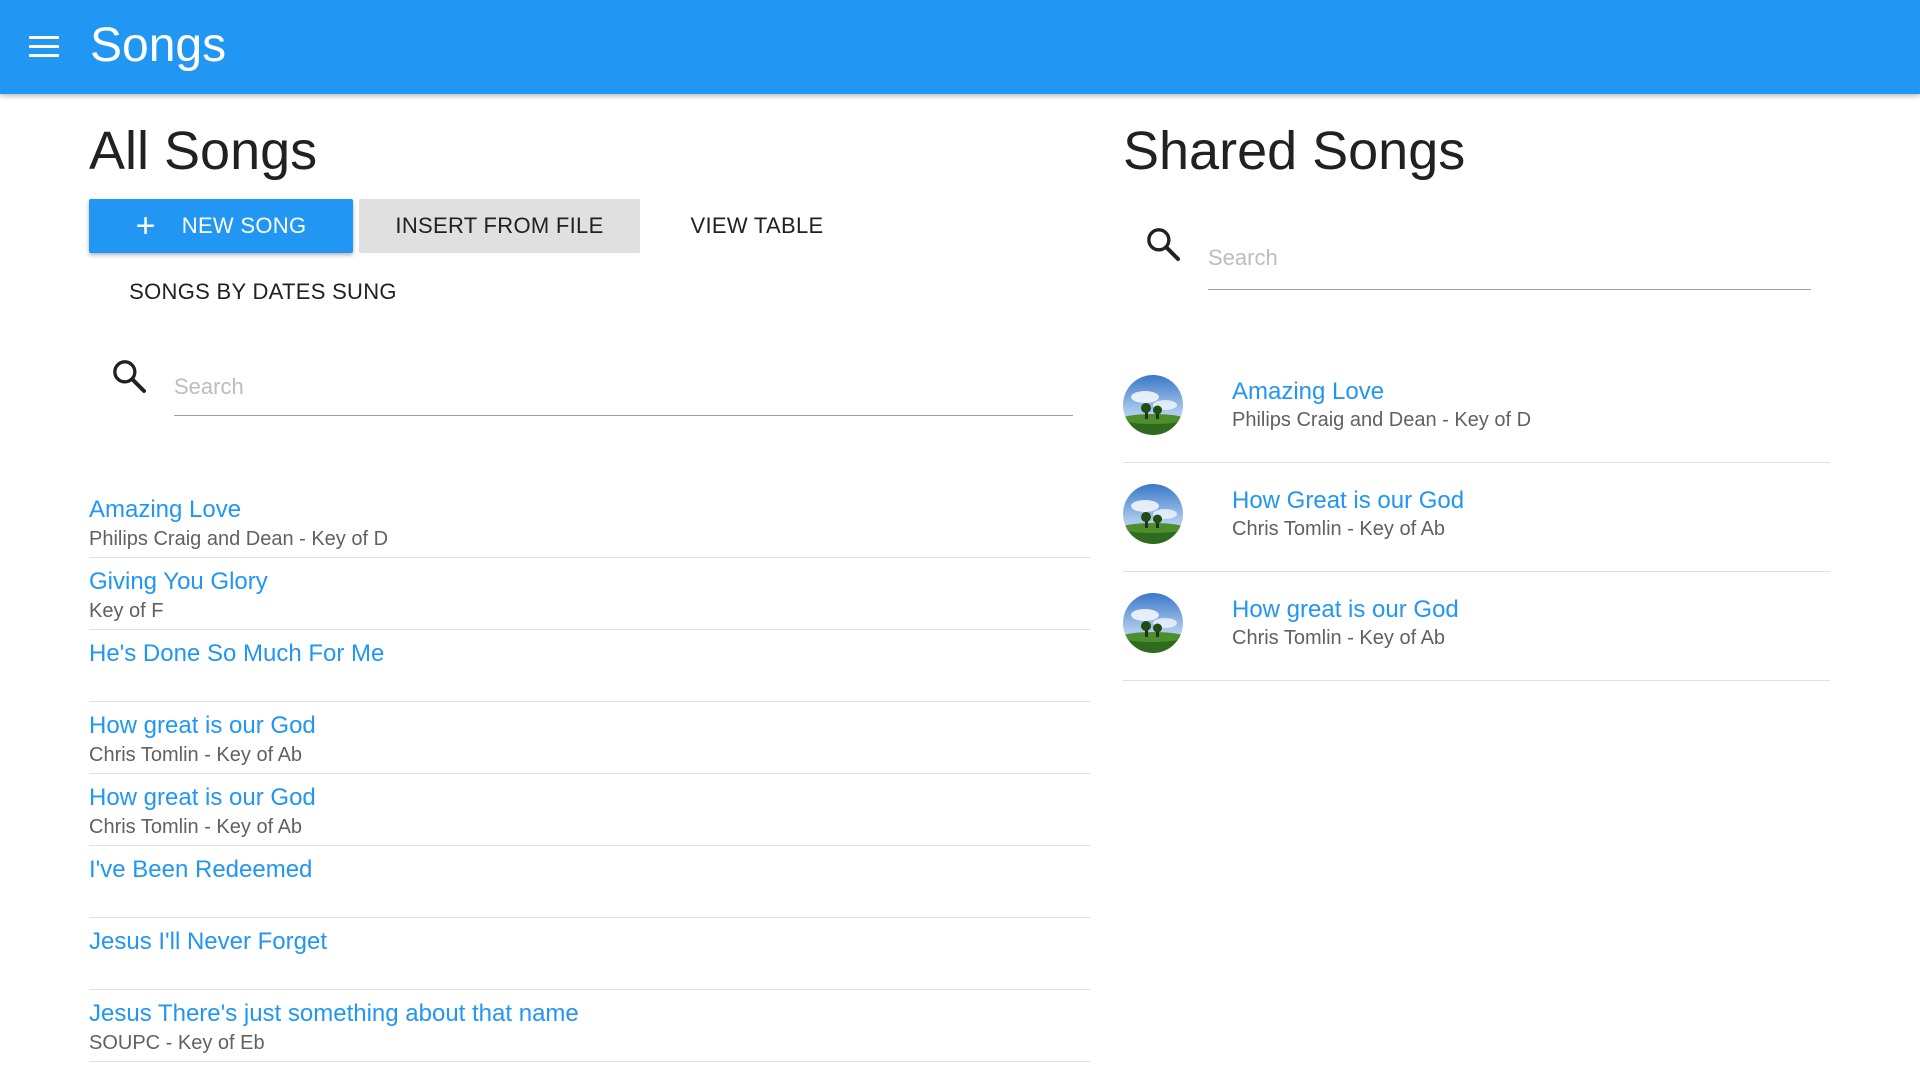 The image size is (1920, 1080). What do you see at coordinates (126, 611) in the screenshot?
I see `song-subtitle: Key of F` at bounding box center [126, 611].